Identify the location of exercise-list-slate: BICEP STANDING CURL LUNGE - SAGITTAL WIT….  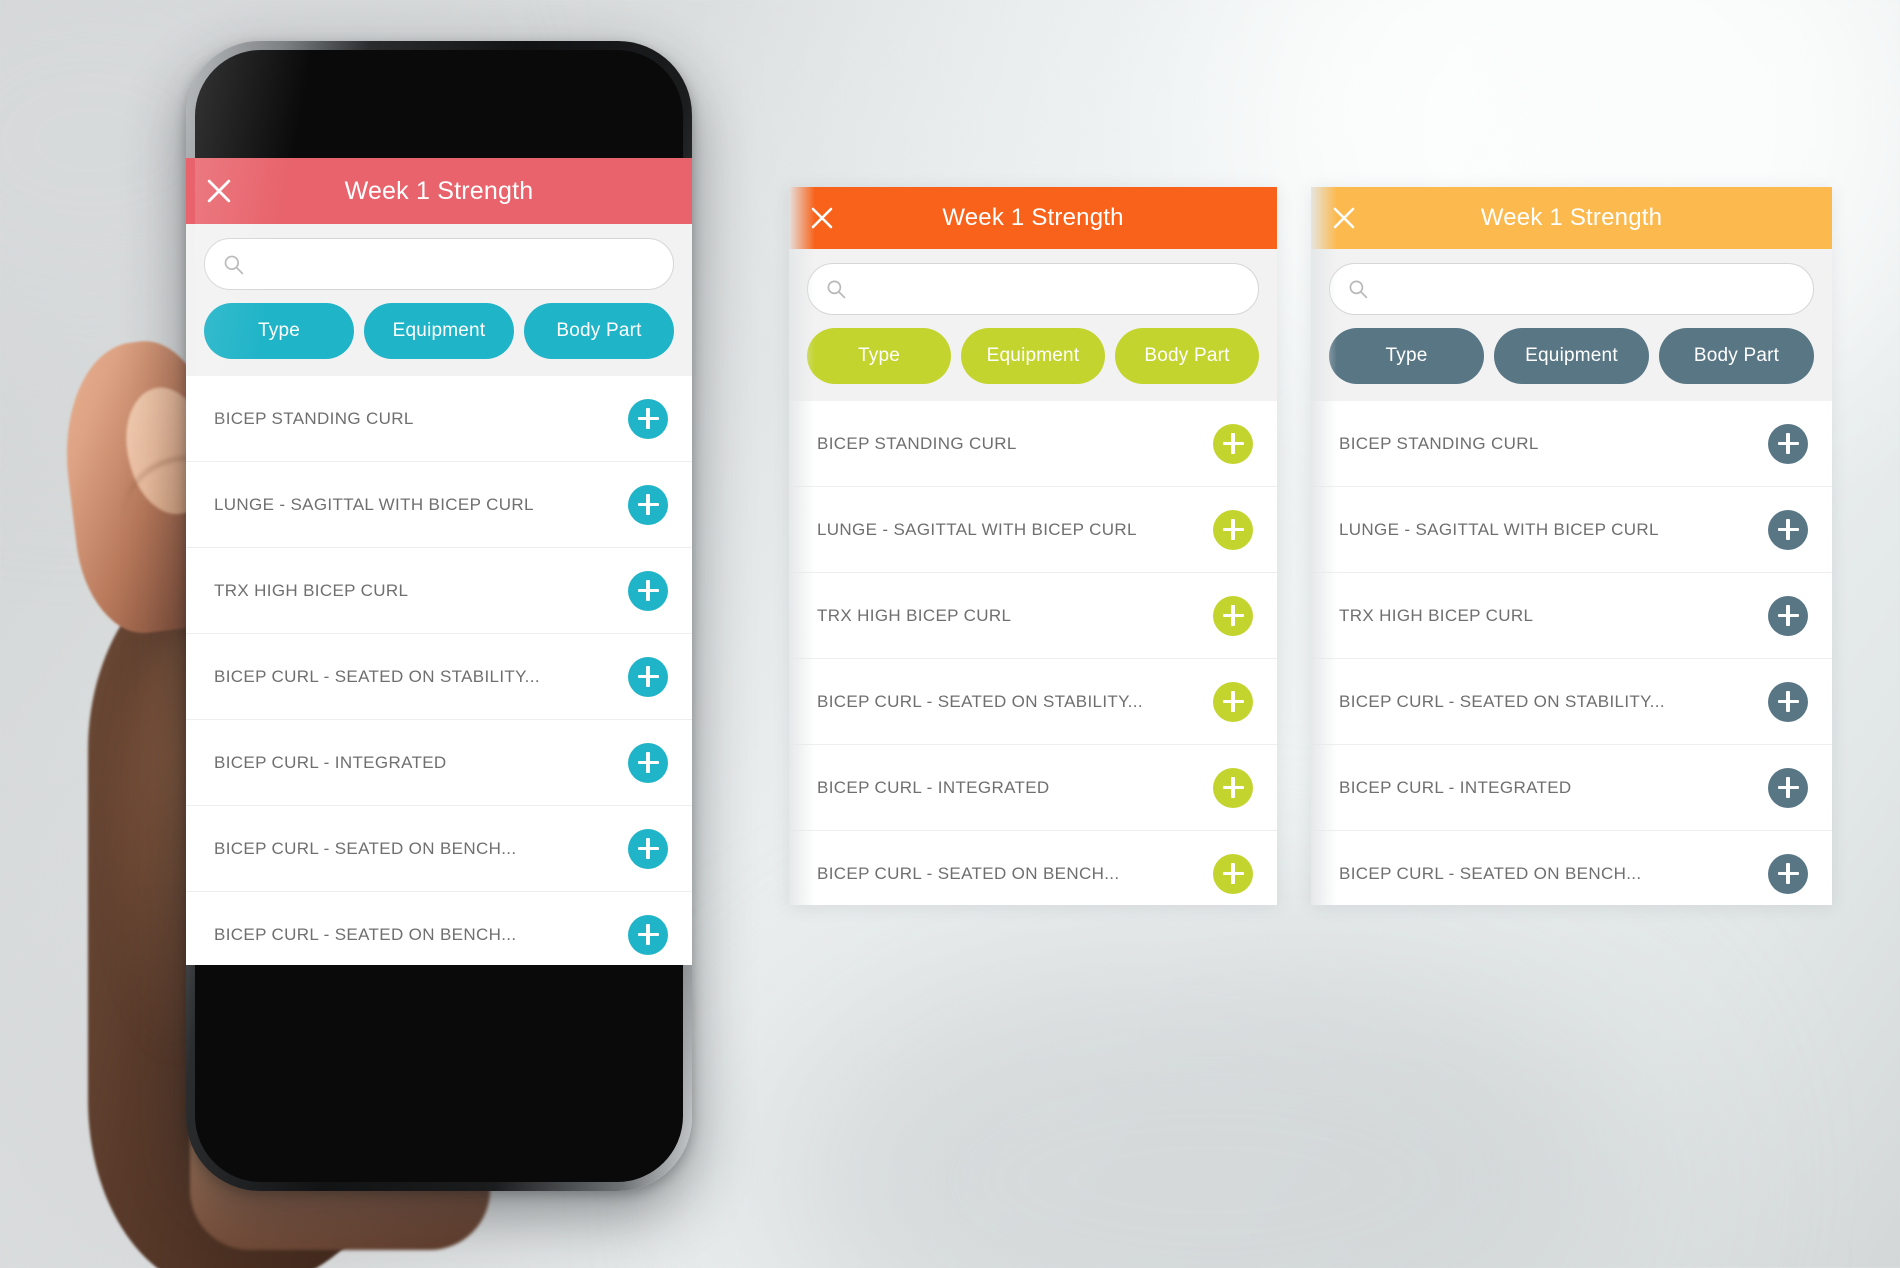
(1571, 653).